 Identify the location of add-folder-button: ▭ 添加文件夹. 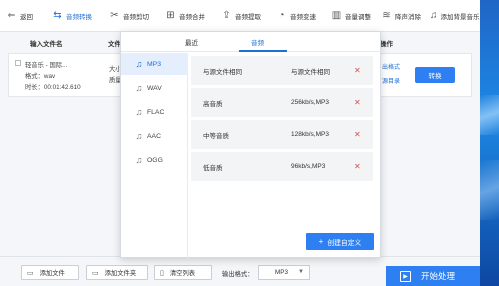
(117, 272).